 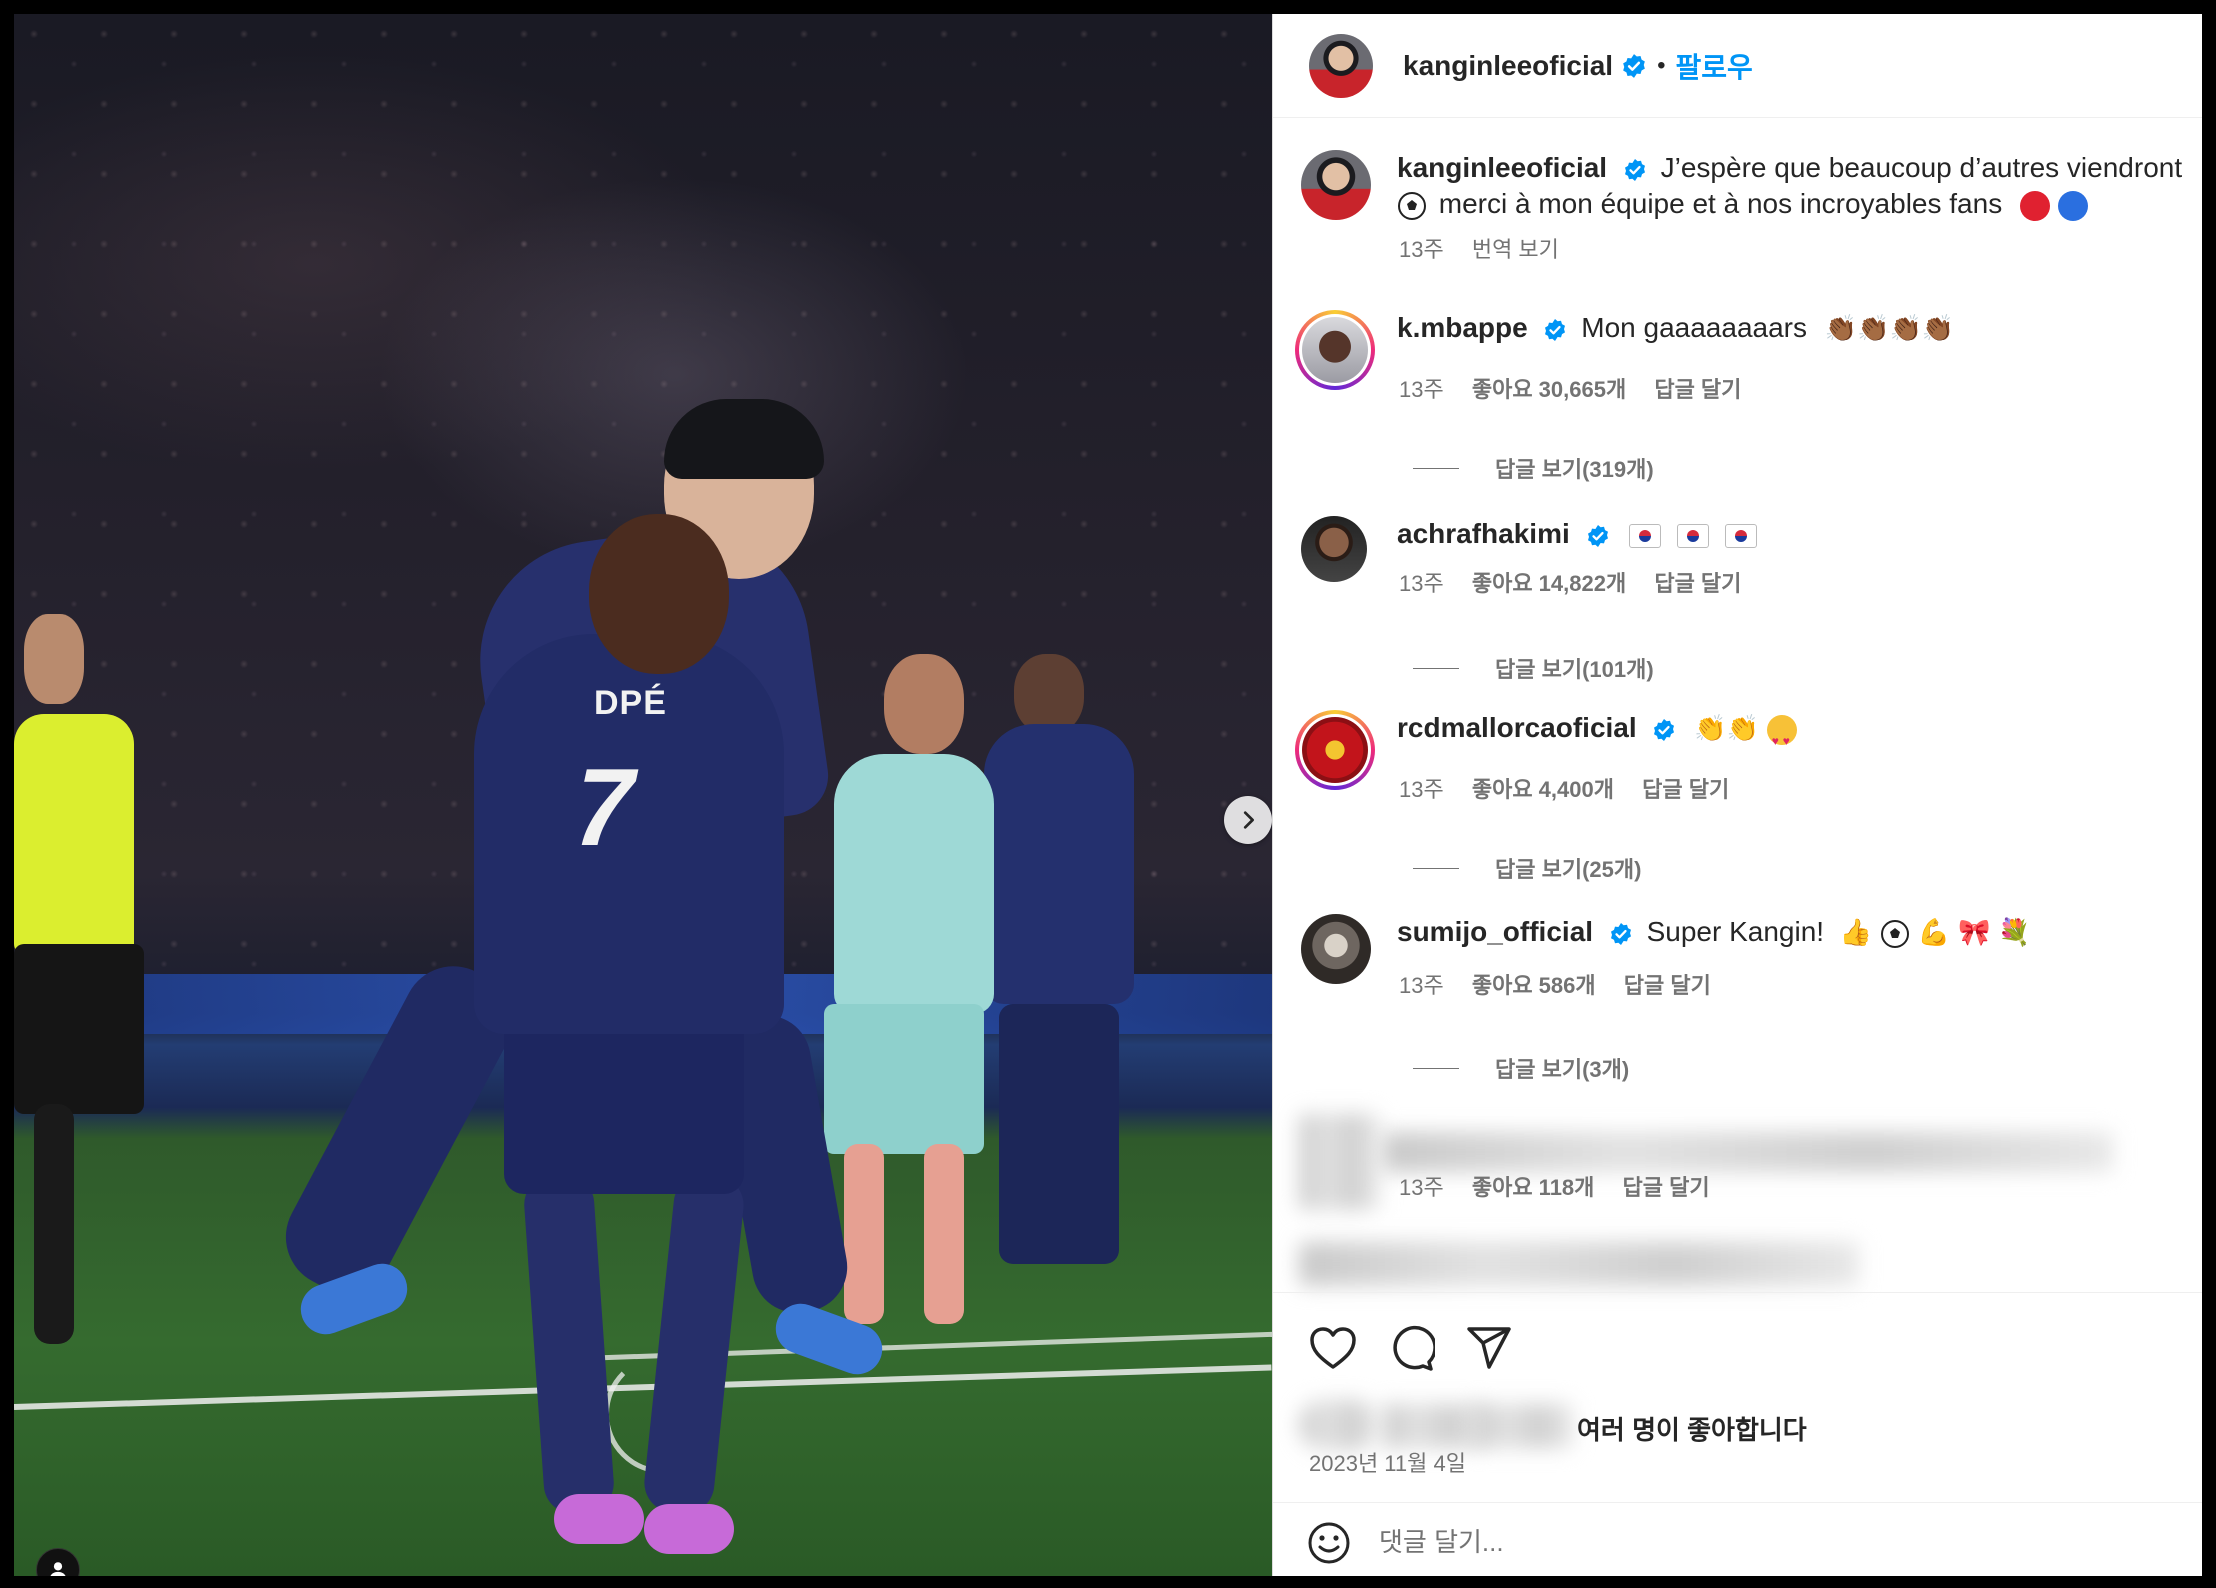 I want to click on emoji-smiley-icon, so click(x=1329, y=1543).